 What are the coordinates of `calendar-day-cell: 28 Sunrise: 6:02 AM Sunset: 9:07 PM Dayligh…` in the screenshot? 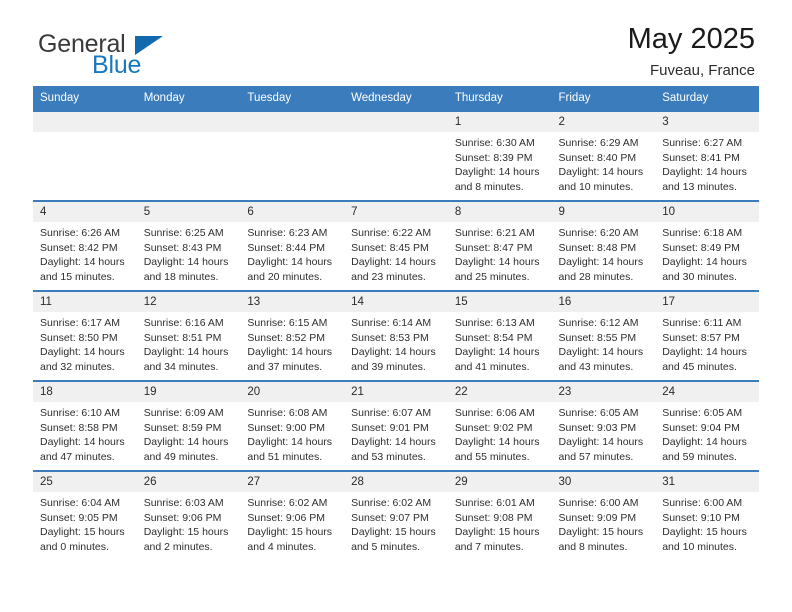 It's located at (396, 515).